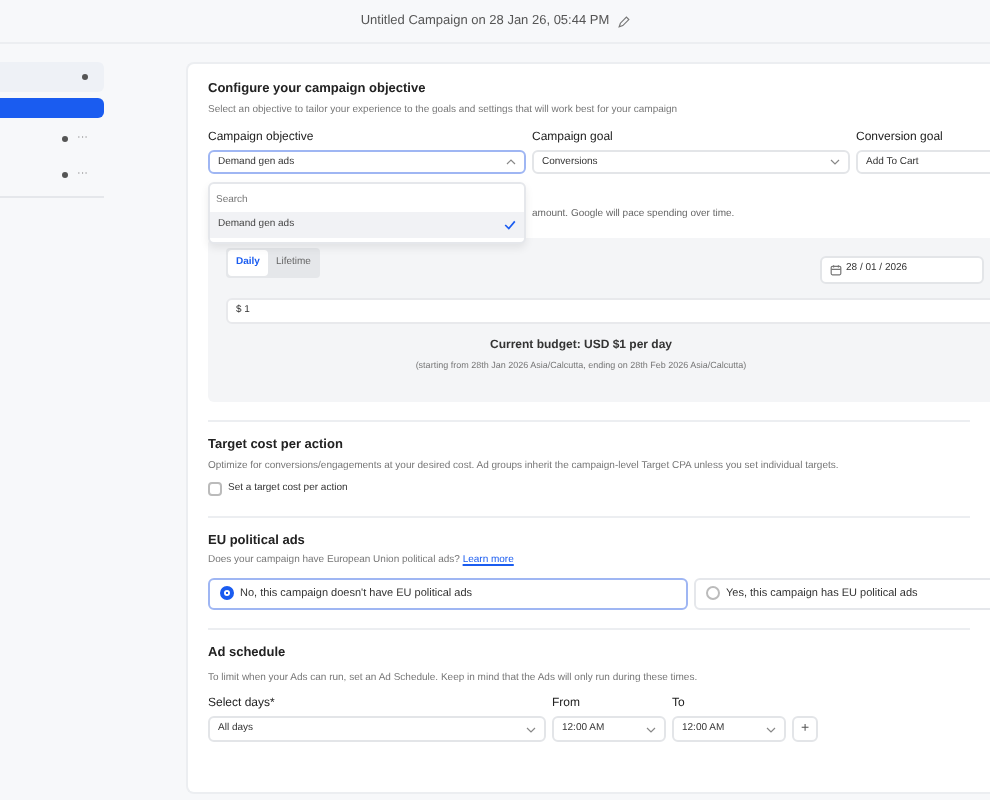 Image resolution: width=990 pixels, height=800 pixels. Describe the element at coordinates (836, 269) in the screenshot. I see `calendar-icon` at that location.